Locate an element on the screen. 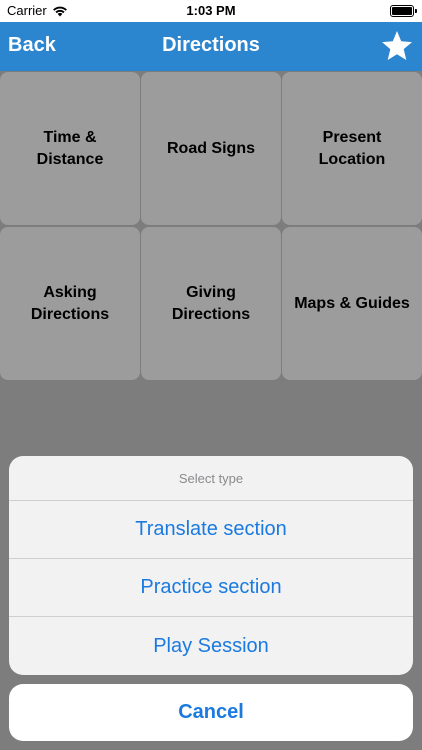  tile-giving-directions: Giving Directions is located at coordinates (211, 303).